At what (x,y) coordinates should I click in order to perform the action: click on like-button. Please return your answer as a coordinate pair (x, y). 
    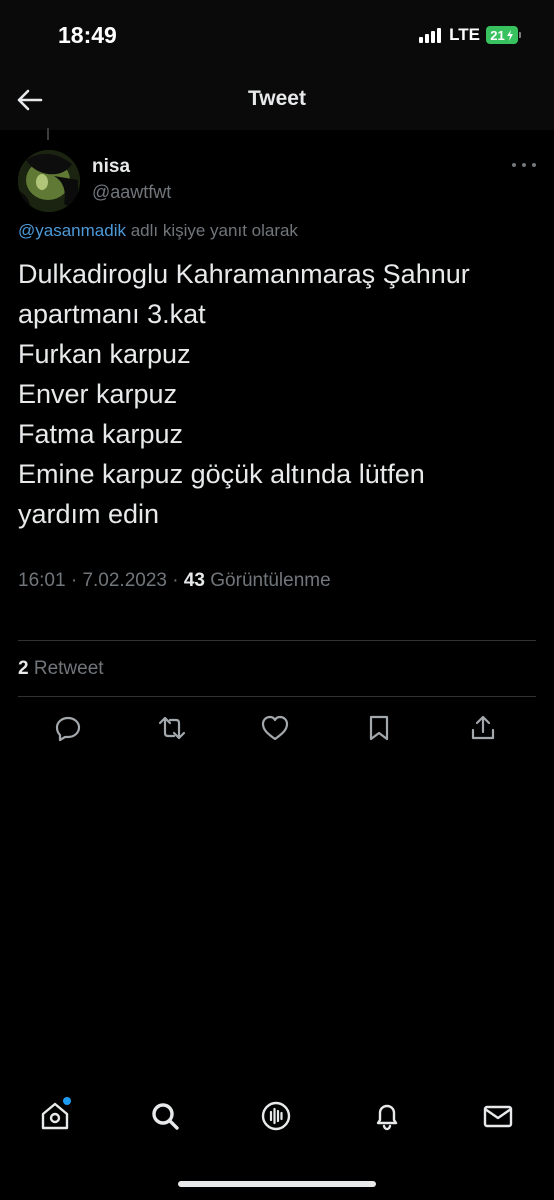
    Looking at the image, I should click on (275, 728).